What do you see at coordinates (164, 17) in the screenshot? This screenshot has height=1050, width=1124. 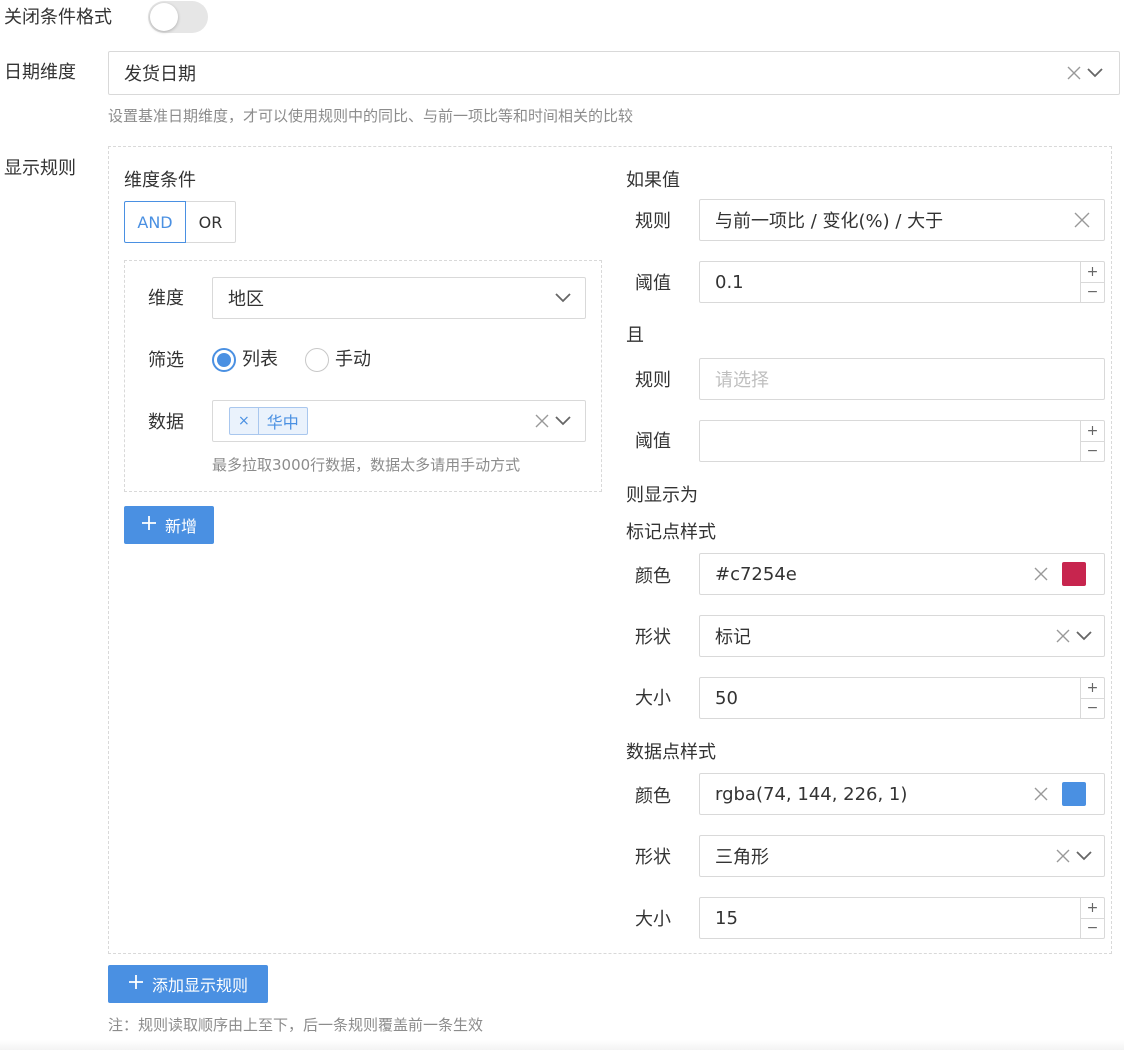 I see `toggle-knob` at bounding box center [164, 17].